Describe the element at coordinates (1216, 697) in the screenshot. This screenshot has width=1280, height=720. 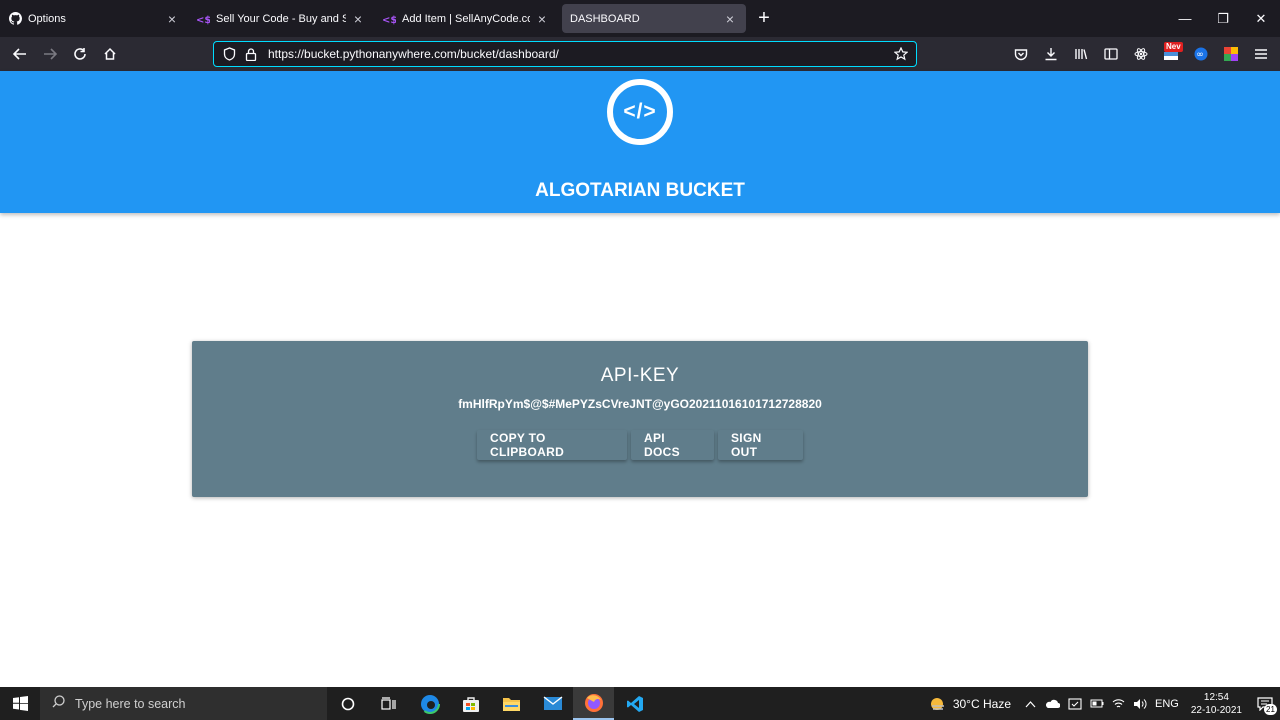
I see `clock-time: 12:54` at that location.